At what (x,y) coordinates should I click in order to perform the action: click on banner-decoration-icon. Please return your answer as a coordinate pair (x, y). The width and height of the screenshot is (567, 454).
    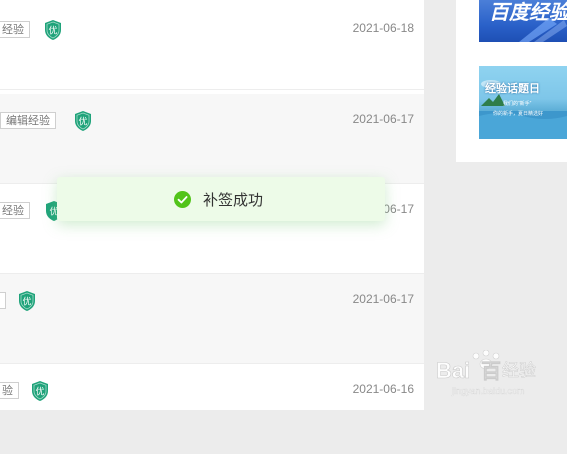
    Looking at the image, I should click on (543, 30).